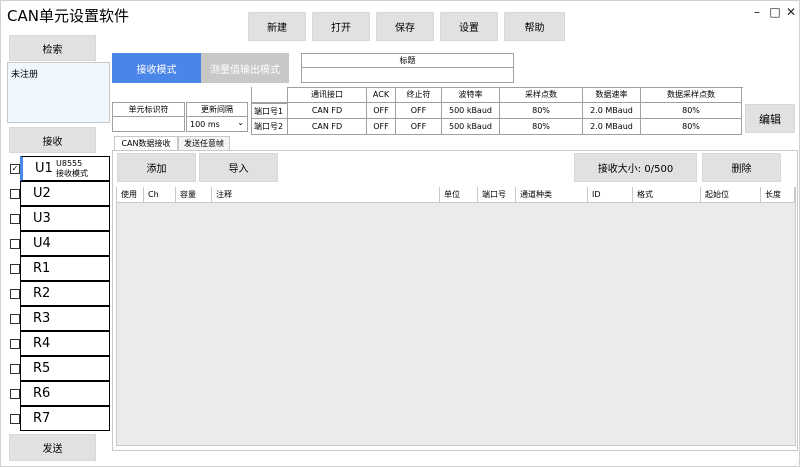 Image resolution: width=800 pixels, height=467 pixels. What do you see at coordinates (610, 195) in the screenshot?
I see `grid-column-header: ID` at bounding box center [610, 195].